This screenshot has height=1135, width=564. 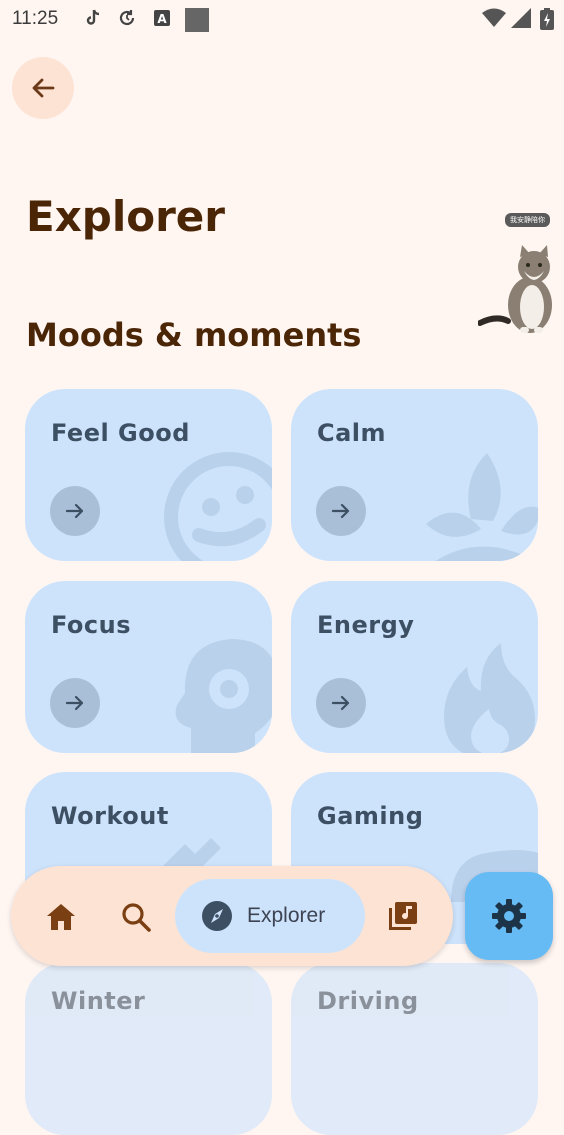 I want to click on search-icon, so click(x=136, y=917).